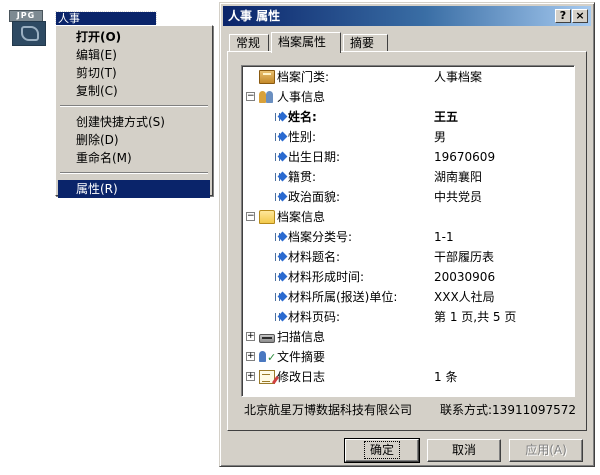 The image size is (600, 475). Describe the element at coordinates (267, 338) in the screenshot. I see `scanner-icon` at that location.